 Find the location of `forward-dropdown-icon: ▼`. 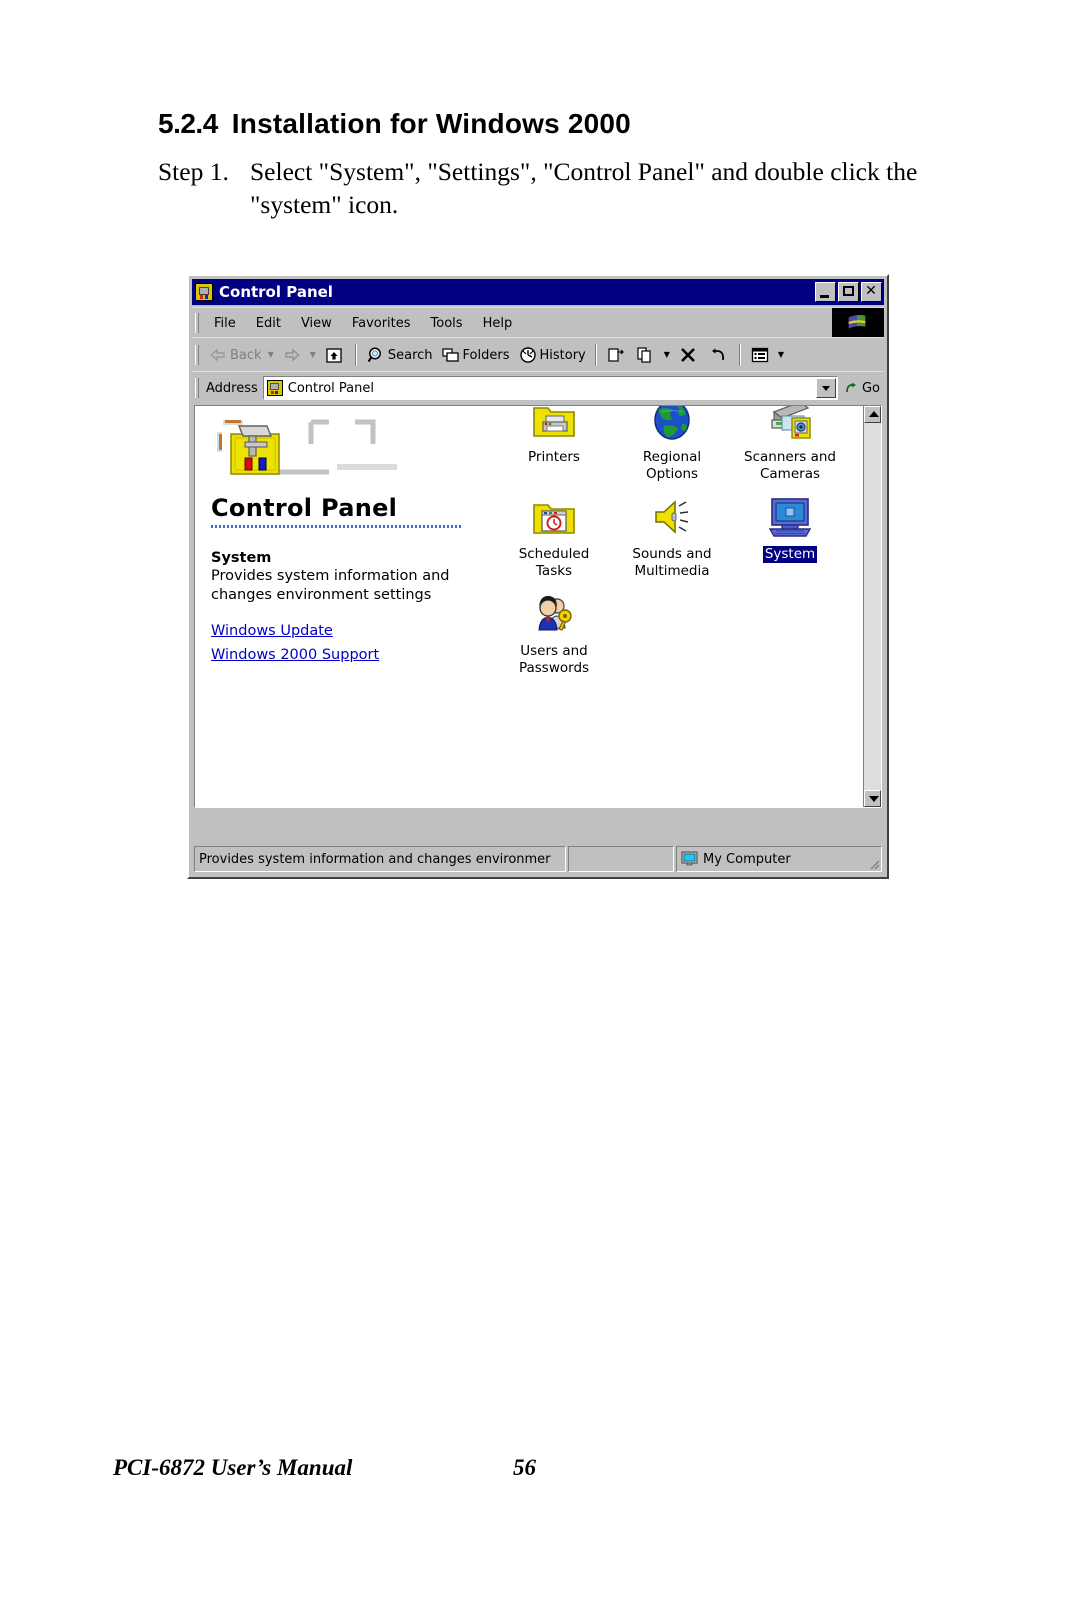

forward-dropdown-icon: ▼ is located at coordinates (313, 355).